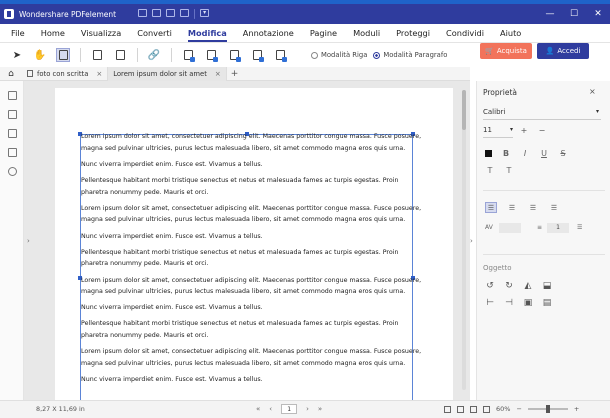 This screenshot has width=610, height=418. Describe the element at coordinates (579, 227) in the screenshot. I see `paragraph-spacing-icon: ☰` at that location.